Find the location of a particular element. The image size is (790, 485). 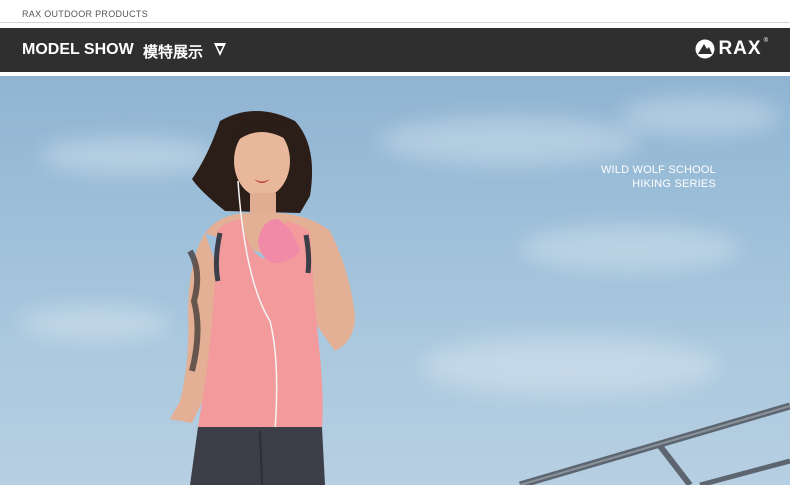

top-label: RAX OUTDOOR PRODUCTS is located at coordinates (85, 14).